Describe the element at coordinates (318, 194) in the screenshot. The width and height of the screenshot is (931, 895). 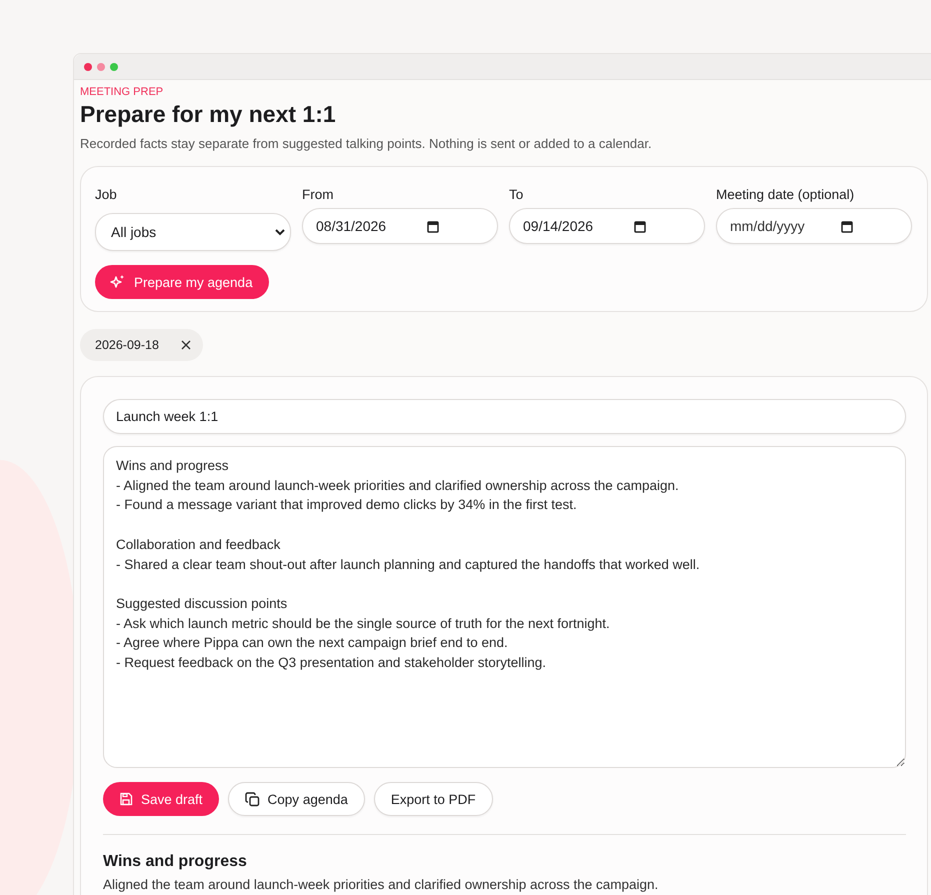
I see `field-label: From` at that location.